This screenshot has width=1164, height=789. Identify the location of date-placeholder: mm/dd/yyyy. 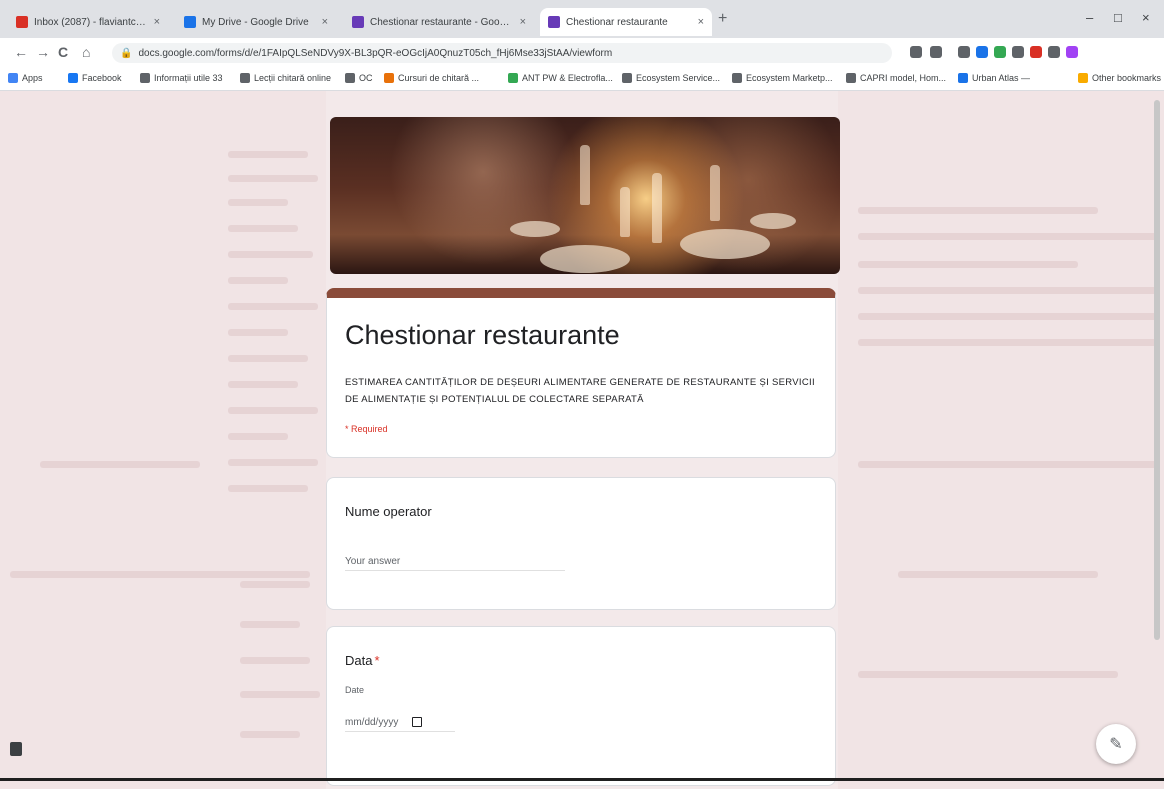
(372, 722).